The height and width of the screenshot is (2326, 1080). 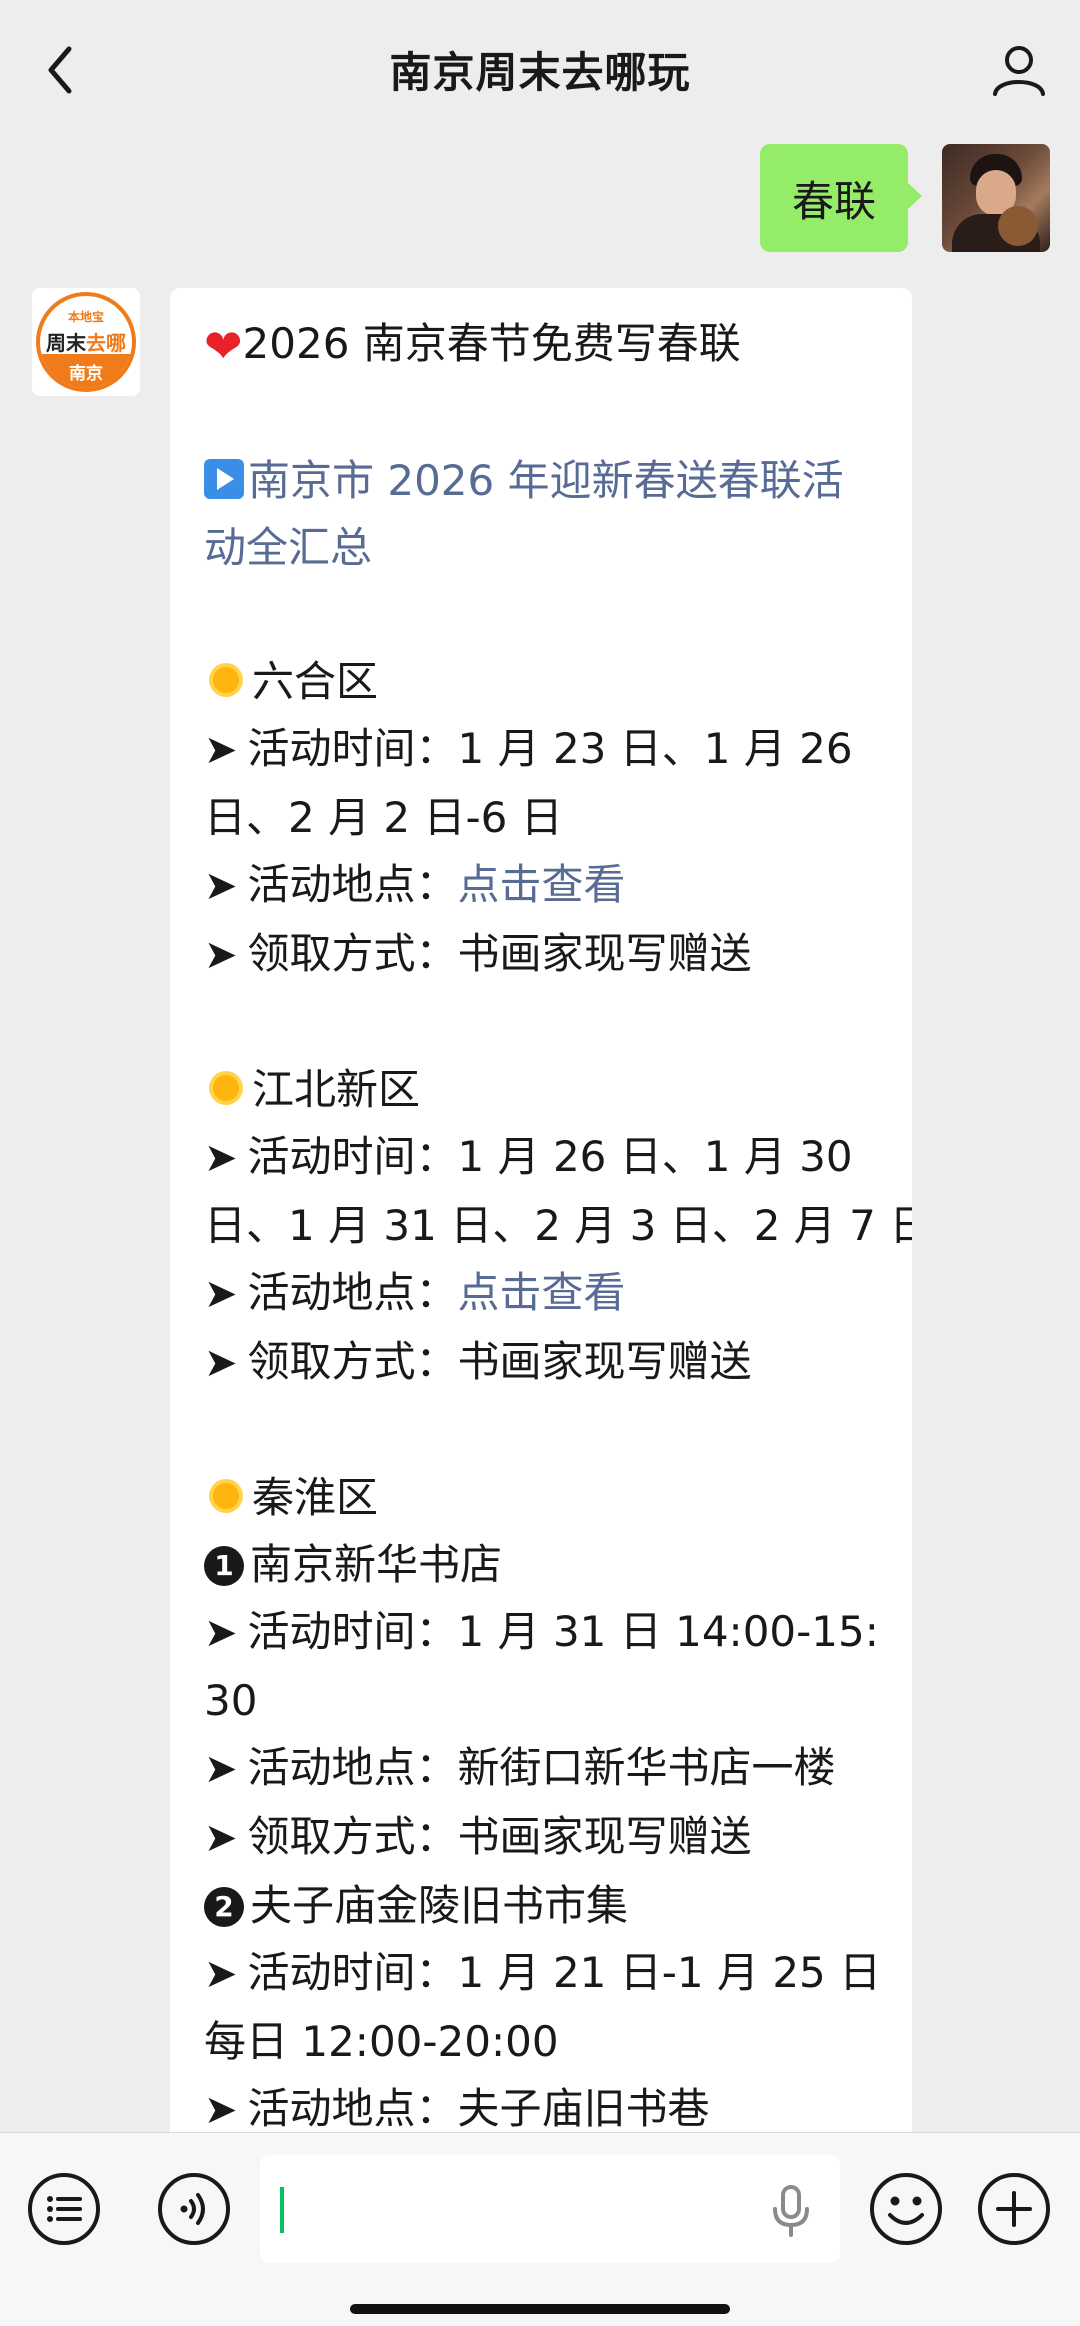 I want to click on detail-value: 1 月 21 日-1 月 25 日, so click(x=669, y=1972).